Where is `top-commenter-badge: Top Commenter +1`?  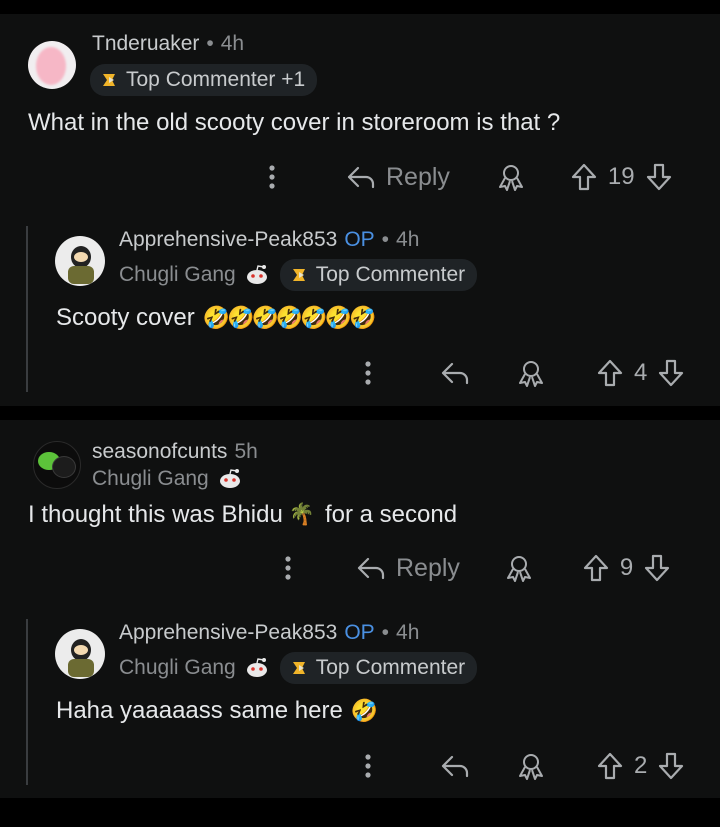 top-commenter-badge: Top Commenter +1 is located at coordinates (204, 80).